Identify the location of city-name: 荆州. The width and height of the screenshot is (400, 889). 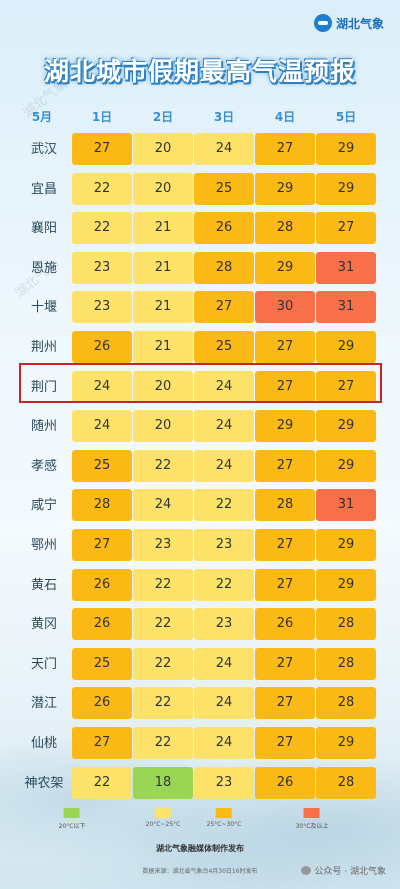
(44, 347).